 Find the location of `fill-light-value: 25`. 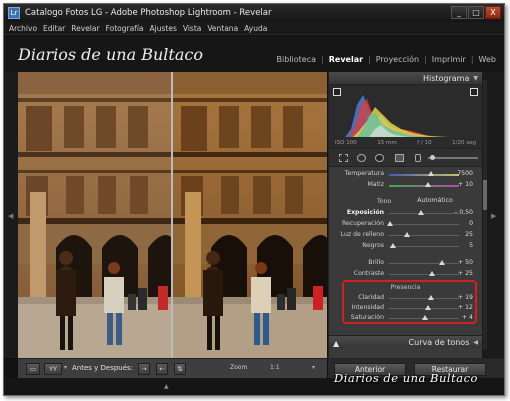

fill-light-value: 25 is located at coordinates (469, 234).